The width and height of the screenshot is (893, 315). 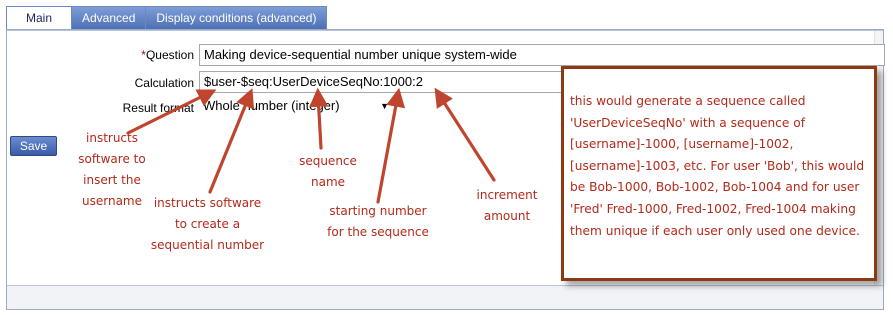 What do you see at coordinates (158, 108) in the screenshot?
I see `result-format-label: Result format` at bounding box center [158, 108].